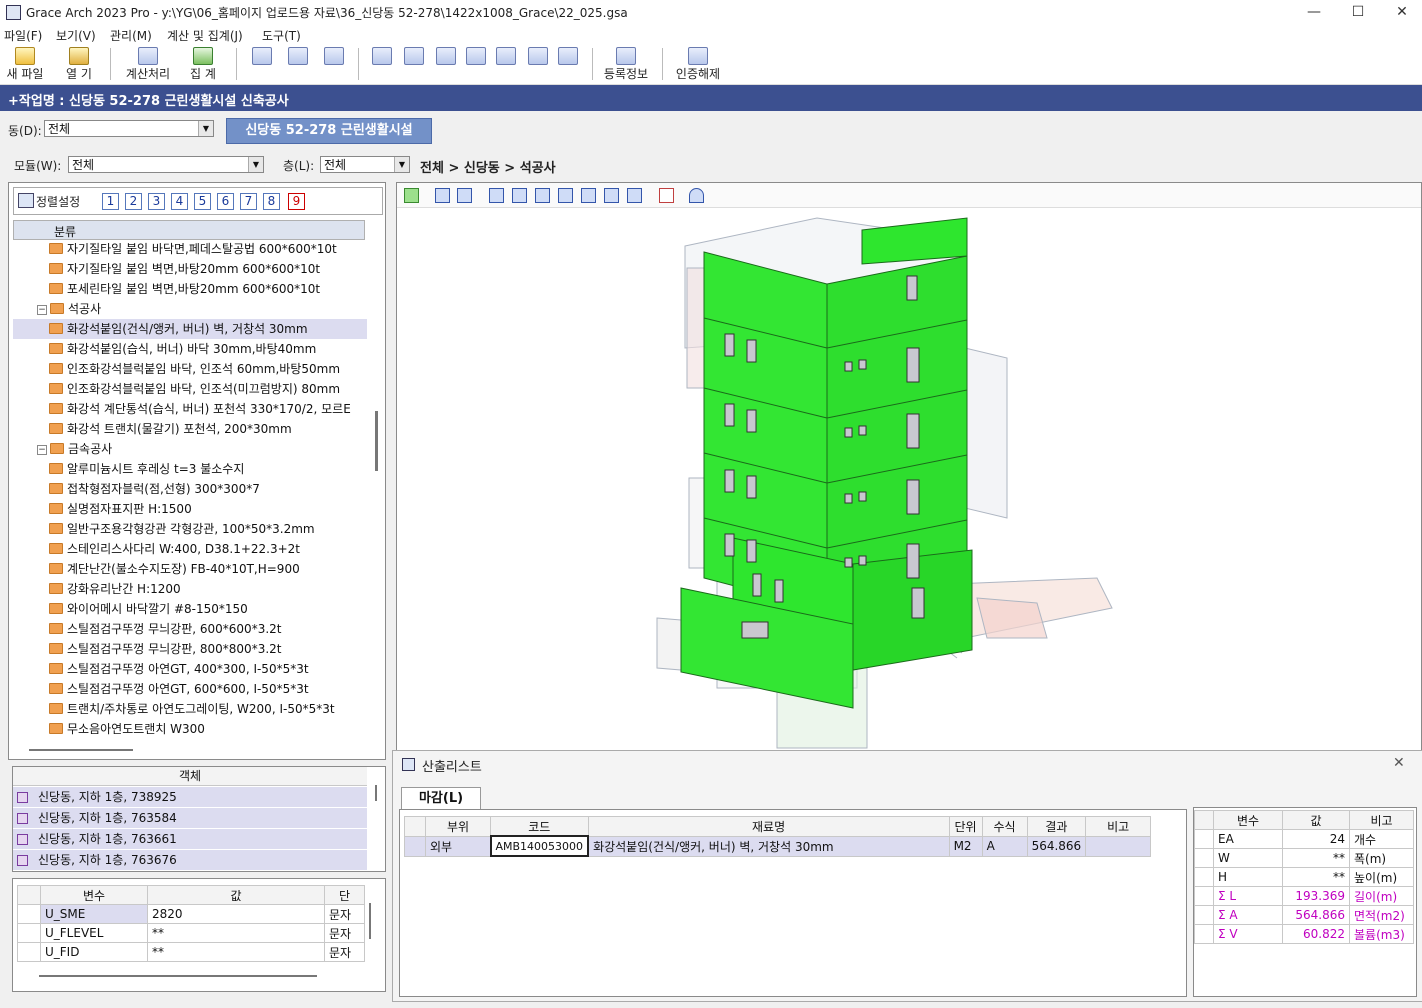  What do you see at coordinates (768, 846) in the screenshot?
I see `result-cell-material: 화강석붙임(건식/앵커, 버너) 벽, 거창석 30mm` at bounding box center [768, 846].